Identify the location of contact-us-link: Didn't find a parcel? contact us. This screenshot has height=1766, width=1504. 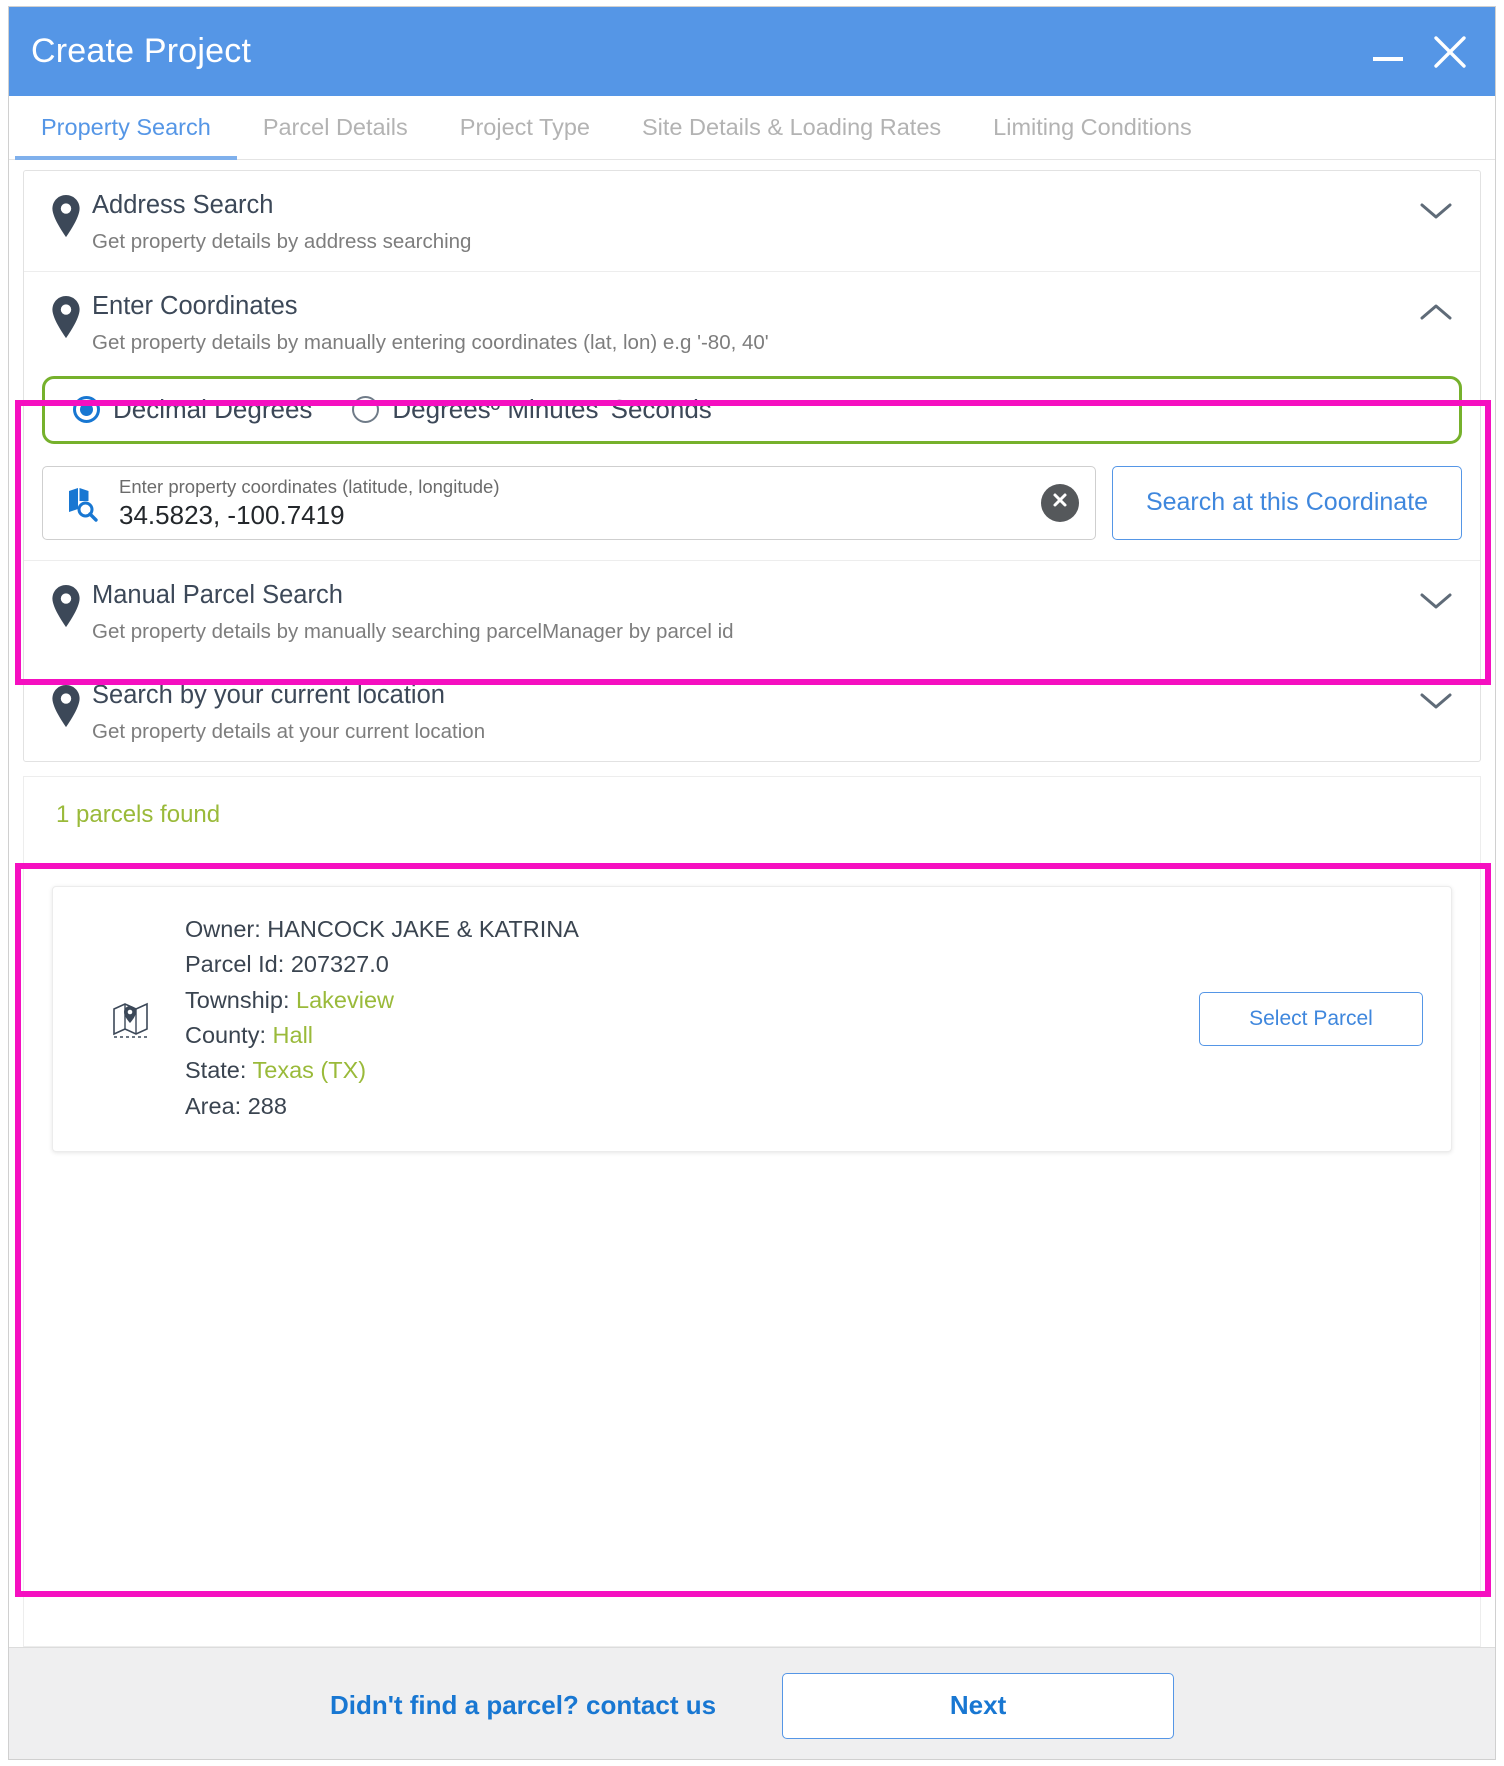
(523, 1705).